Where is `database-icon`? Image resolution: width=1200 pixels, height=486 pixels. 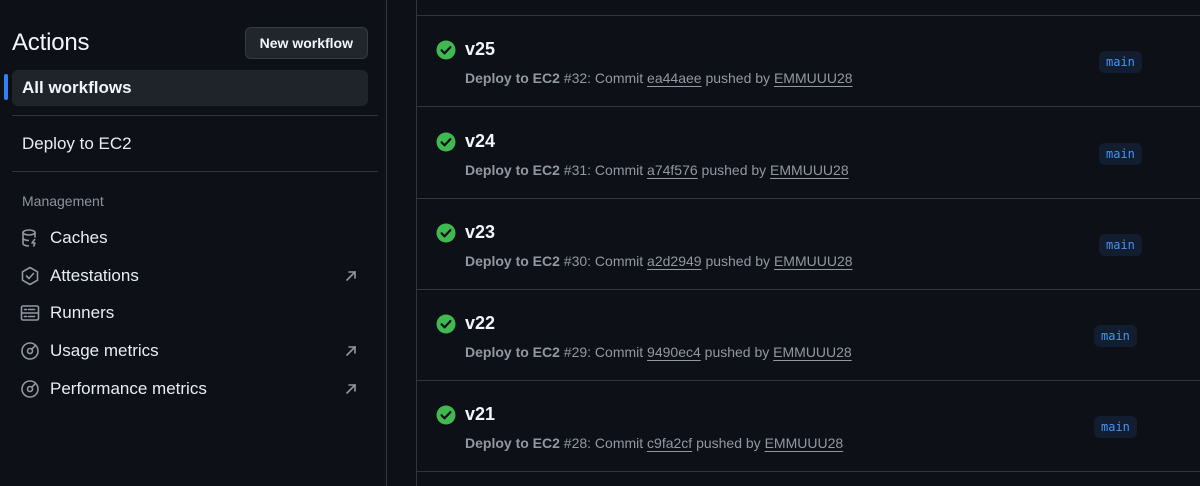
database-icon is located at coordinates (30, 238).